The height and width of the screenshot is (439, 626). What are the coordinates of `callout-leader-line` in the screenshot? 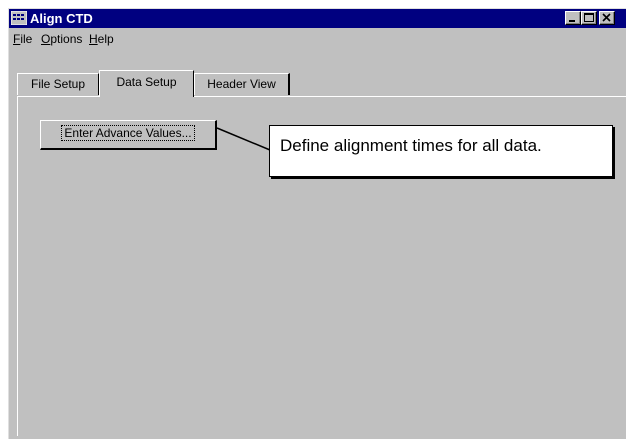 It's located at (243, 139).